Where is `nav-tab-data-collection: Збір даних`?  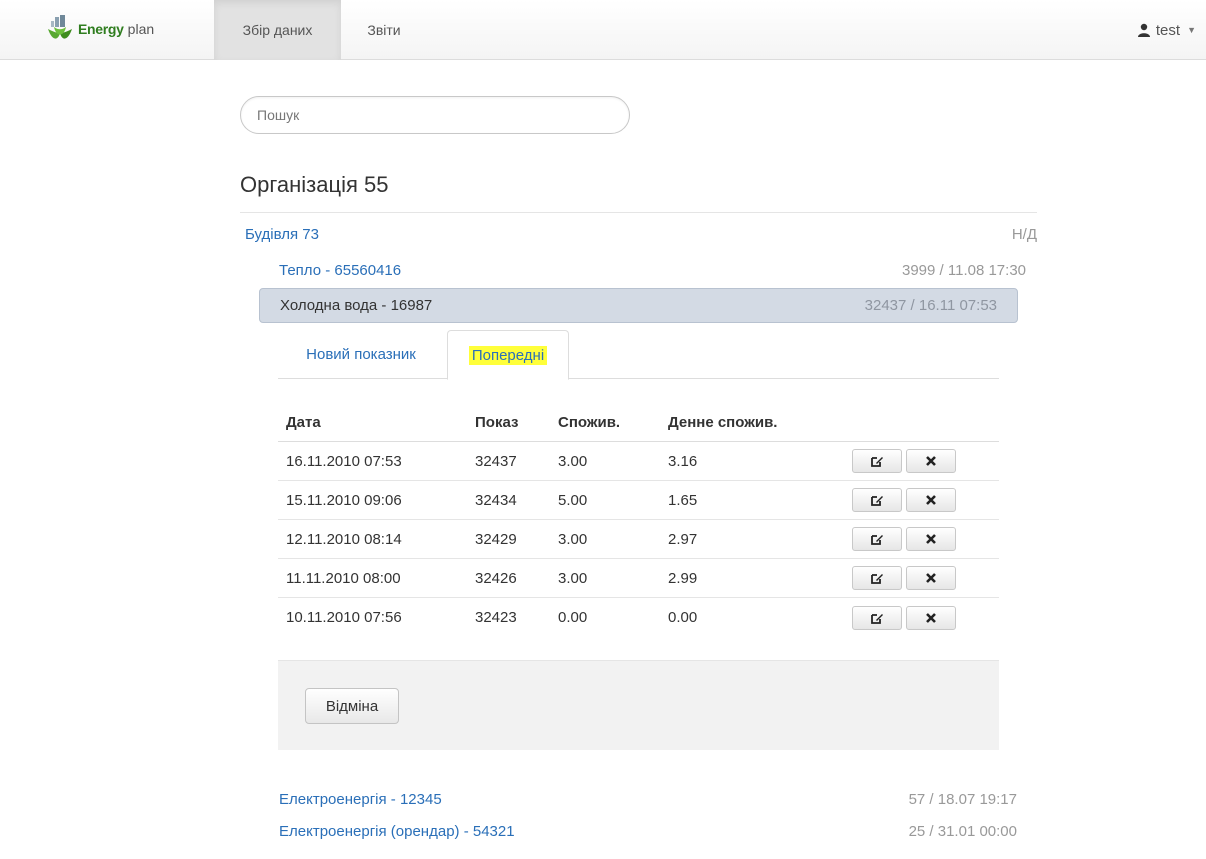
nav-tab-data-collection: Збір даних is located at coordinates (277, 30).